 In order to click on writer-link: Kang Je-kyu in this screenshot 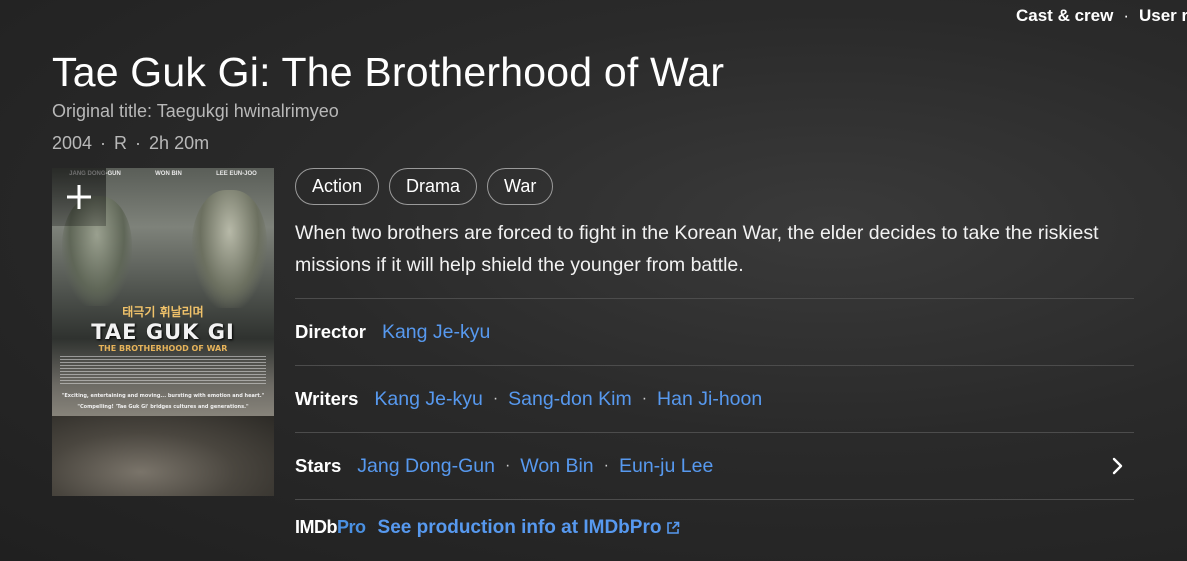, I will do `click(428, 399)`.